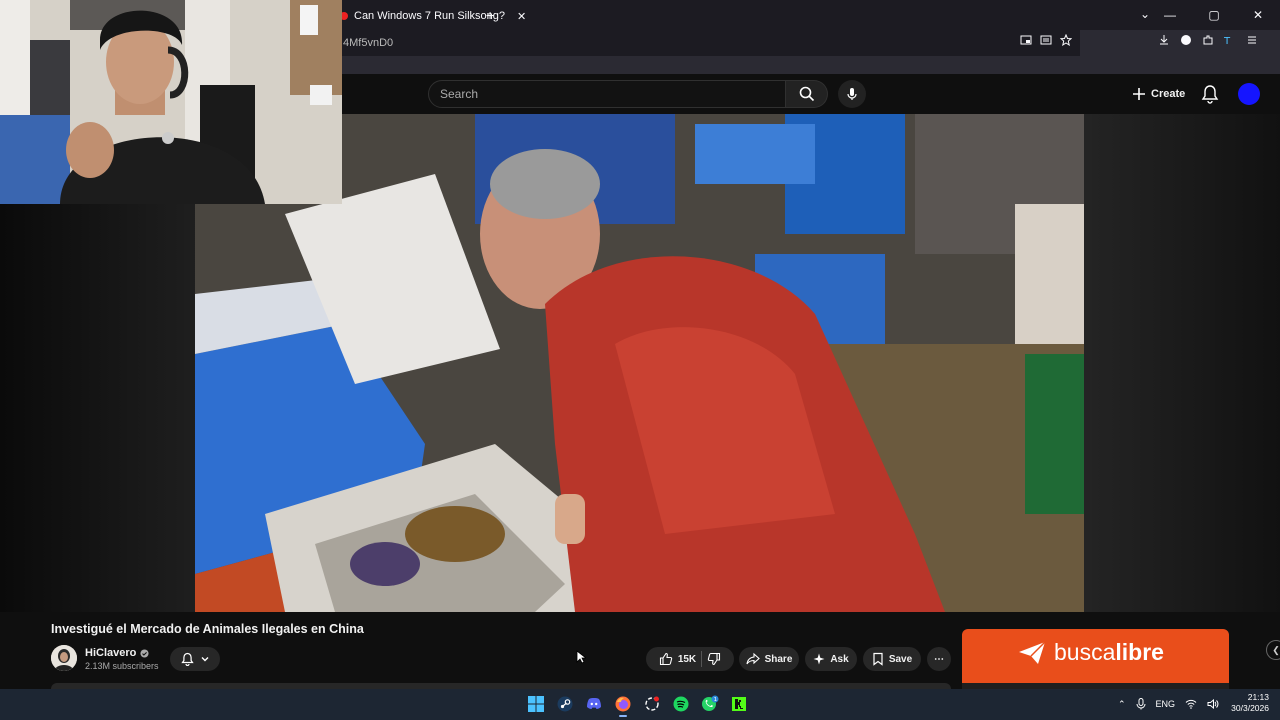 Image resolution: width=1280 pixels, height=720 pixels. What do you see at coordinates (710, 43) in the screenshot?
I see `url-bar: 4Mf5vnD0` at bounding box center [710, 43].